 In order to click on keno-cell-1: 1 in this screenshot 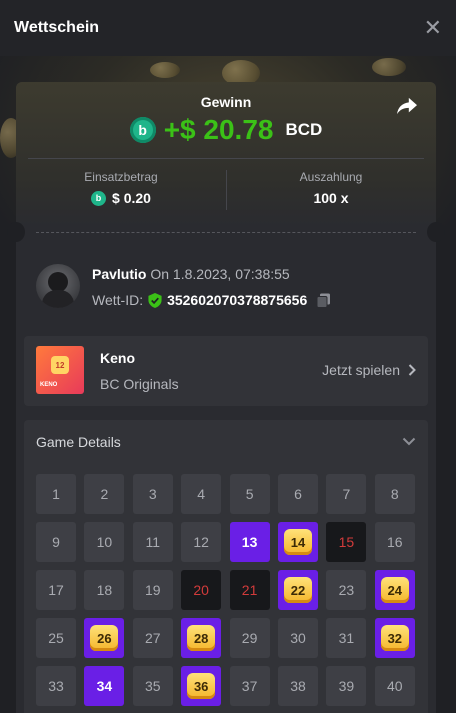, I will do `click(56, 494)`.